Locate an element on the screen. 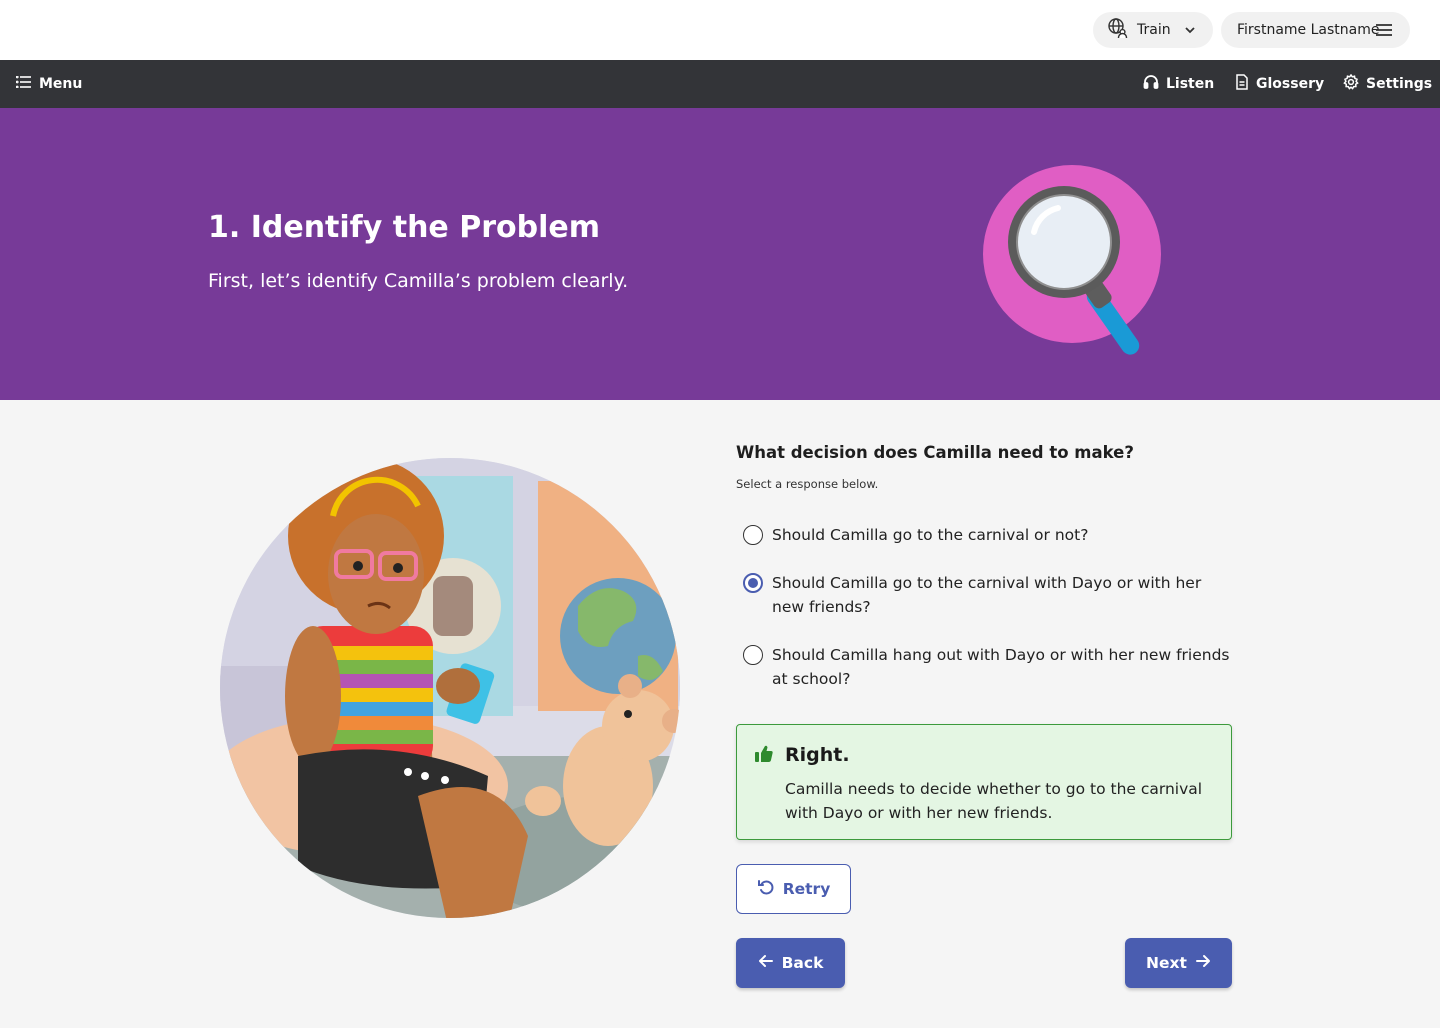 The image size is (1440, 1028). next-label: Next is located at coordinates (1166, 963).